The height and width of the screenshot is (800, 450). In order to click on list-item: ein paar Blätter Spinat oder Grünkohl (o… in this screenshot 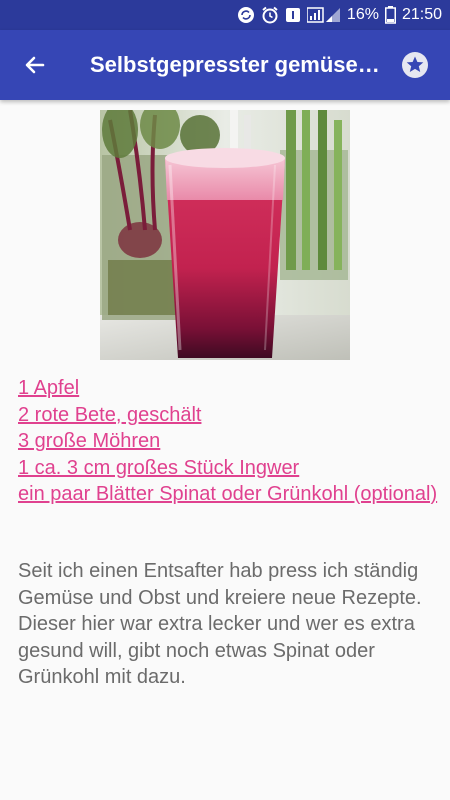, I will do `click(228, 494)`.